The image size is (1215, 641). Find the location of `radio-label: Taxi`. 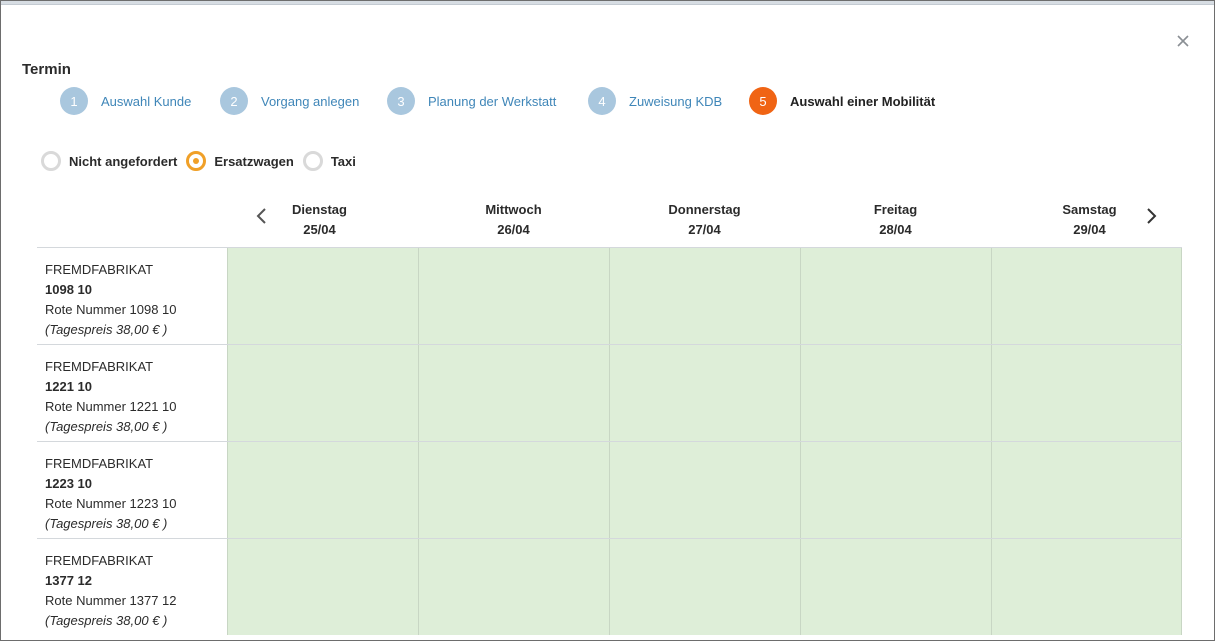

radio-label: Taxi is located at coordinates (343, 161).